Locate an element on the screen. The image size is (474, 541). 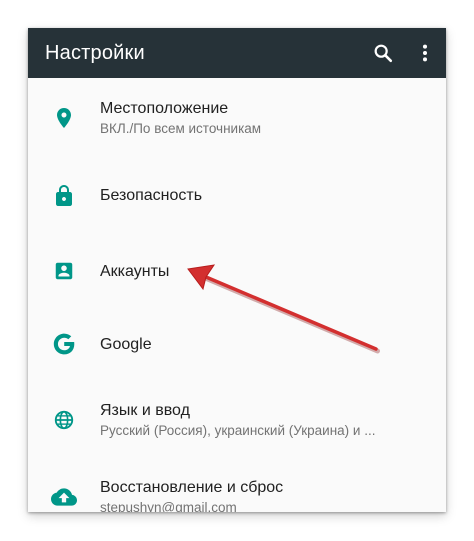
settings-item-title: Местоположение is located at coordinates (164, 108).